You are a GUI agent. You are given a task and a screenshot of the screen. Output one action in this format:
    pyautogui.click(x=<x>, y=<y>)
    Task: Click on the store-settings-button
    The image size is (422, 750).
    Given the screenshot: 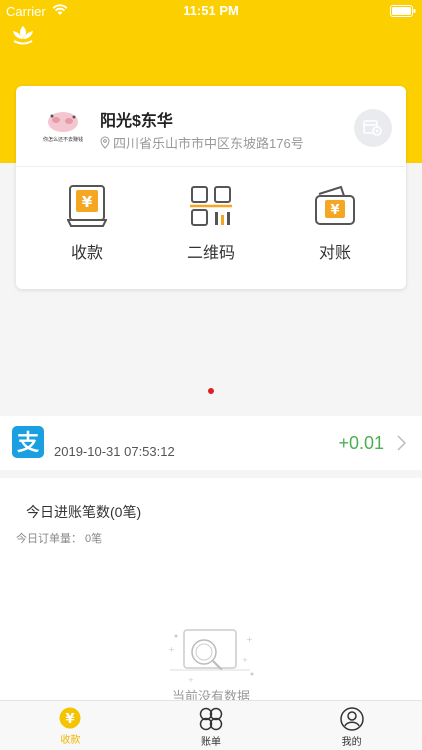 What is the action you would take?
    pyautogui.click(x=373, y=128)
    